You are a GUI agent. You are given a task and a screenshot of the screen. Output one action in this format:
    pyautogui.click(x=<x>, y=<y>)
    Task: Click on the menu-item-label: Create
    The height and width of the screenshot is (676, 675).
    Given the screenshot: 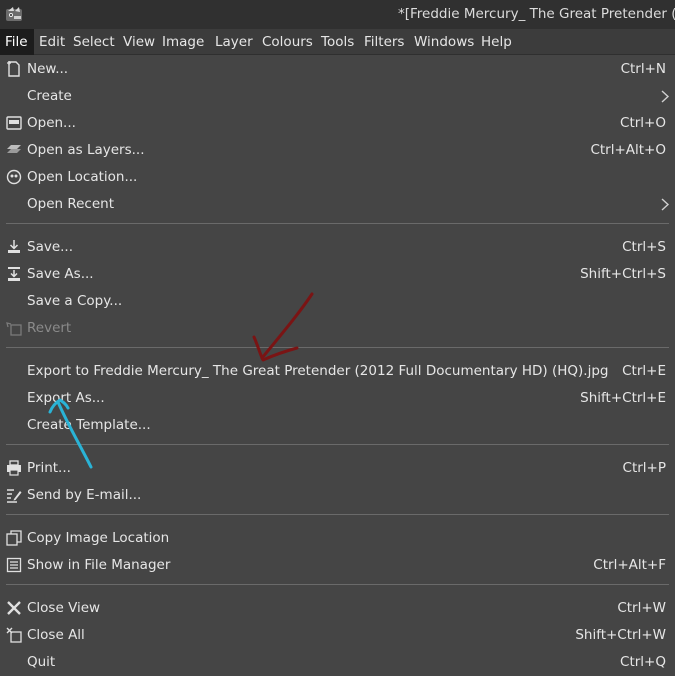 What is the action you would take?
    pyautogui.click(x=49, y=96)
    